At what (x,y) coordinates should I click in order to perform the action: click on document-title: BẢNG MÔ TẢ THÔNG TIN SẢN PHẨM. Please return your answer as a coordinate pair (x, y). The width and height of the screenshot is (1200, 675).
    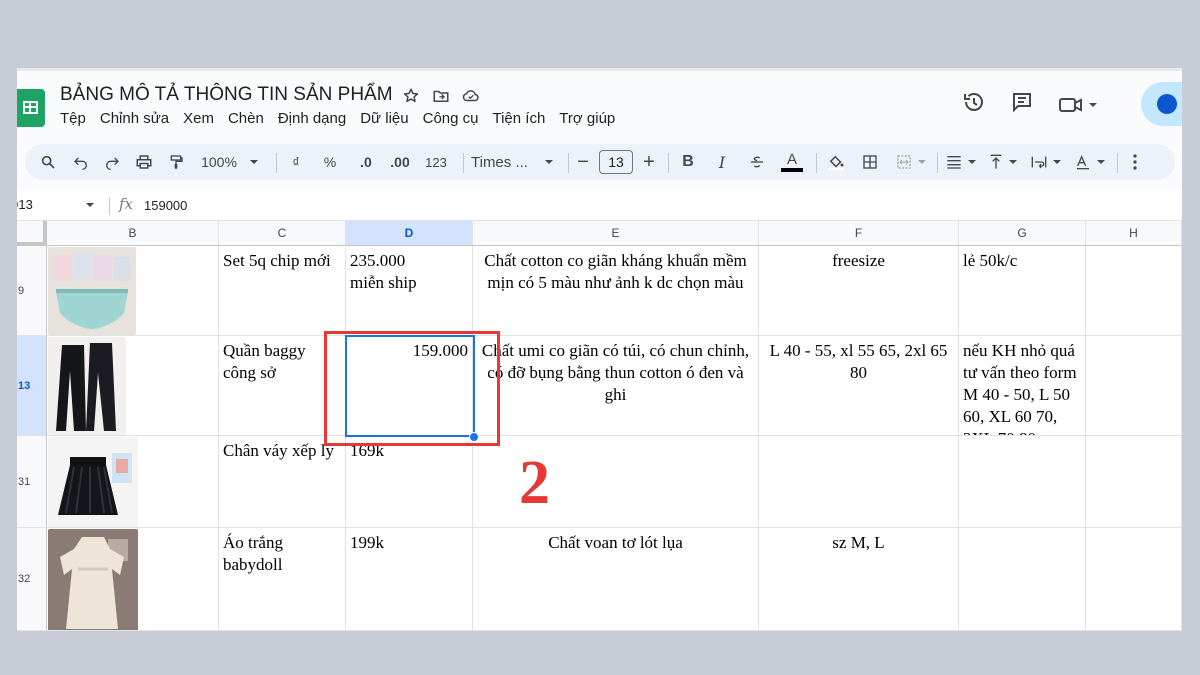
    Looking at the image, I should click on (226, 95).